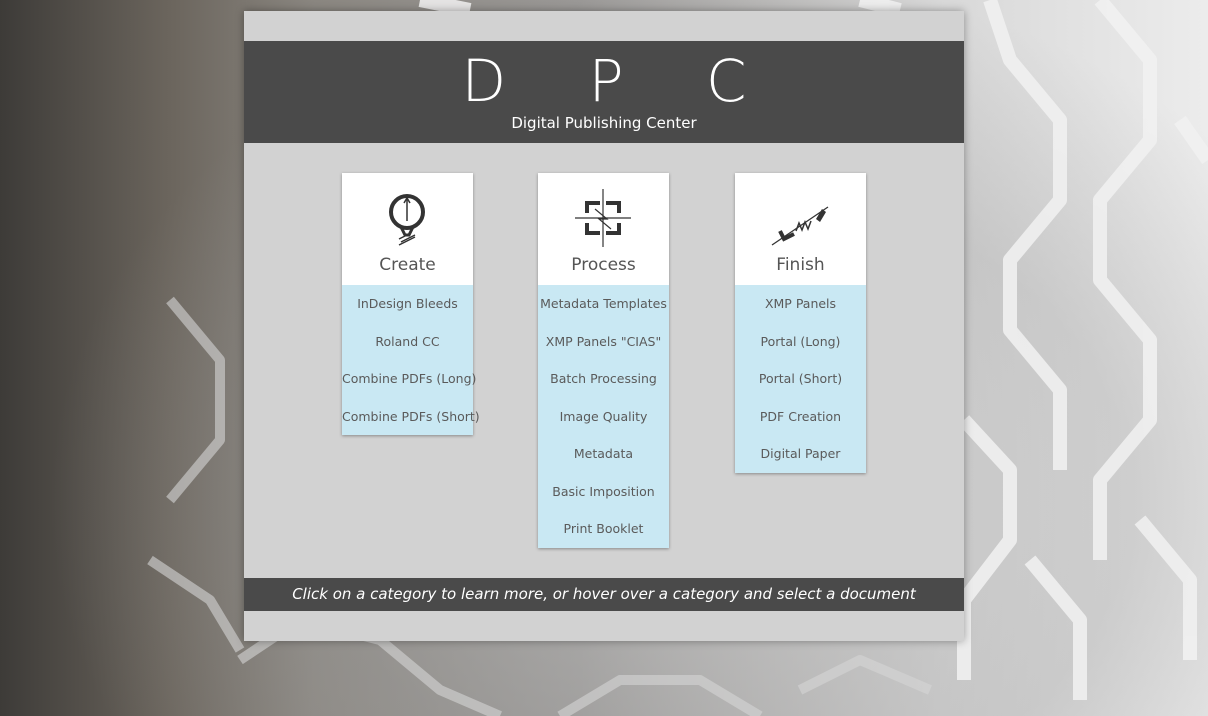 Image resolution: width=1208 pixels, height=716 pixels. I want to click on list-item: InDesign Bleeds, so click(407, 304).